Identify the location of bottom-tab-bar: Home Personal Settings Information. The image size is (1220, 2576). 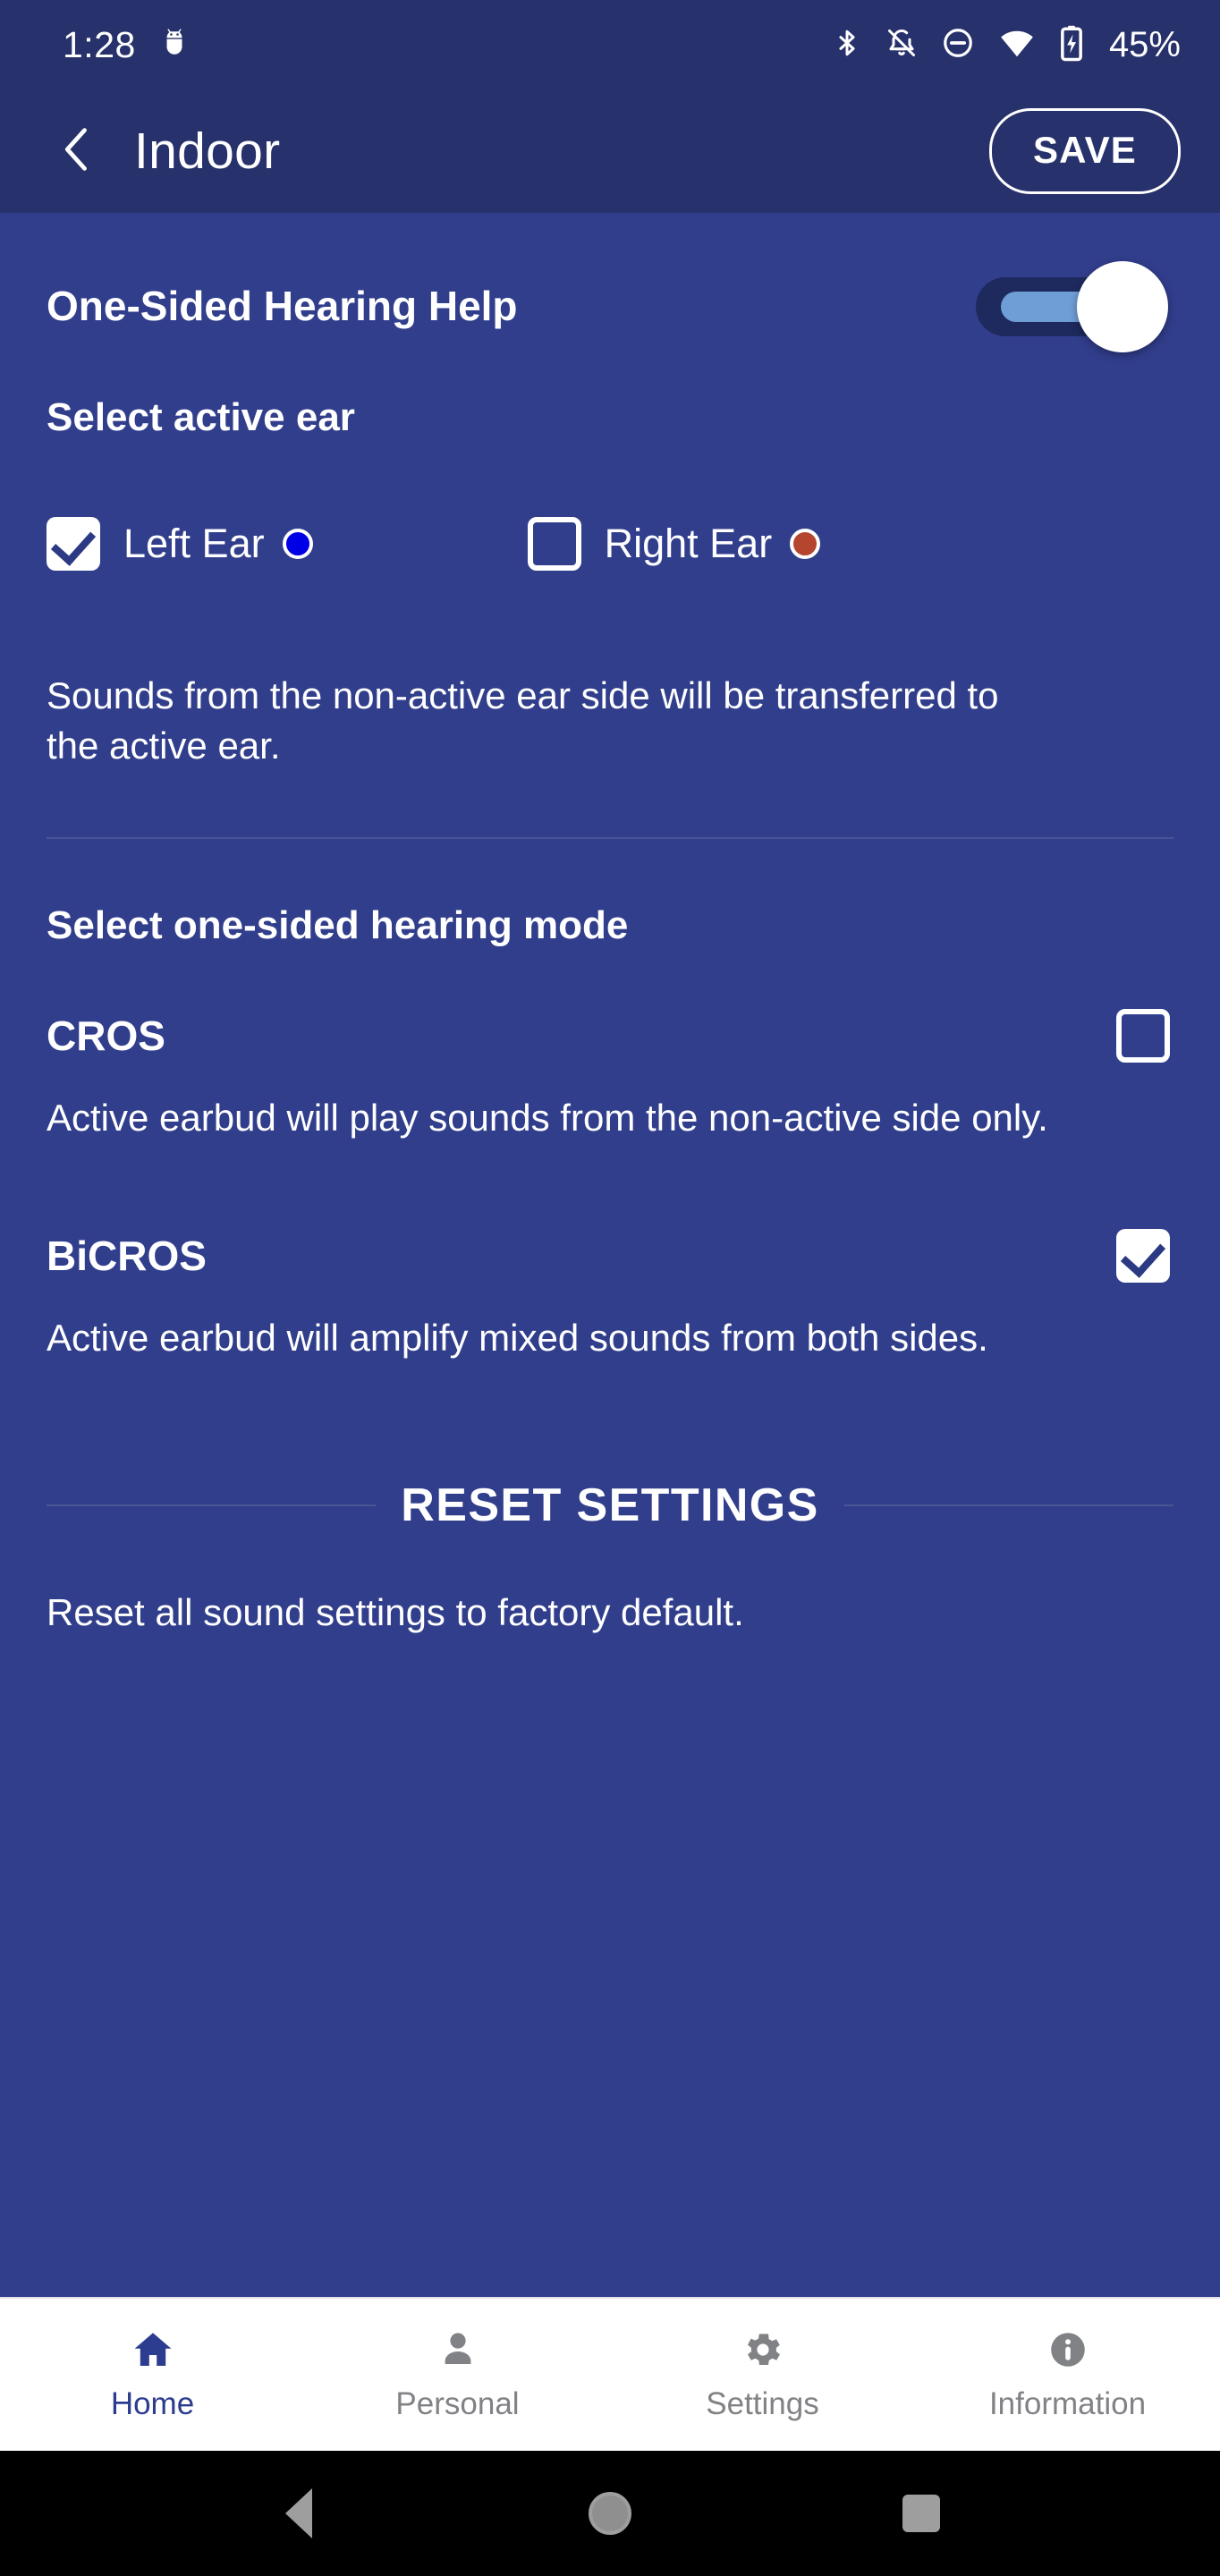
(610, 2374).